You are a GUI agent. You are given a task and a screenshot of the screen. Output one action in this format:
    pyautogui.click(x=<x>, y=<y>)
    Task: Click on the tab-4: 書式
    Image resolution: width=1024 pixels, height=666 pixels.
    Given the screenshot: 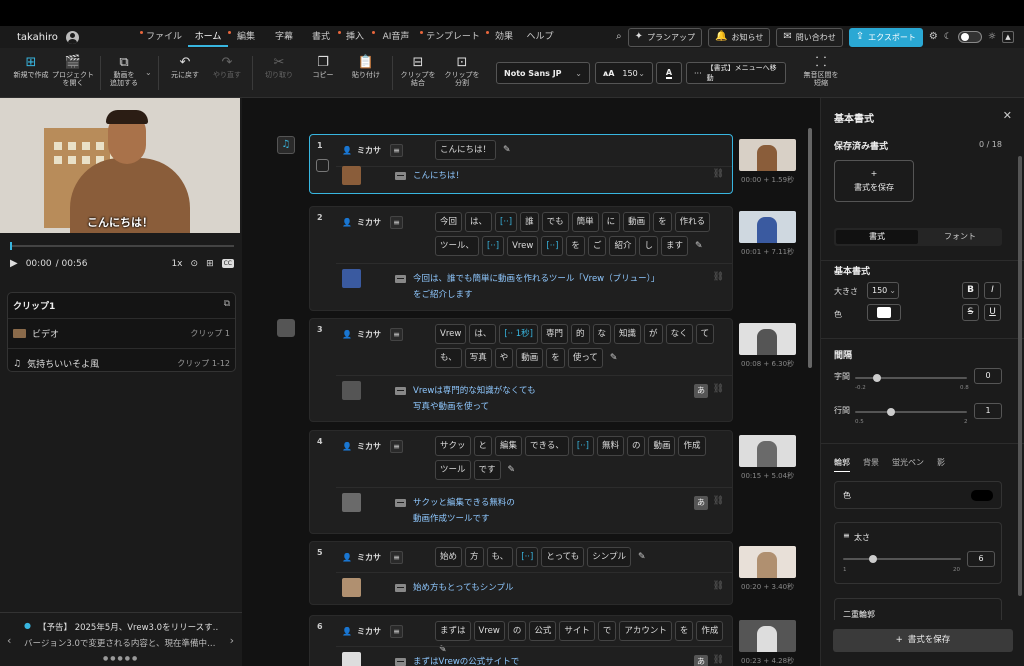 What is the action you would take?
    pyautogui.click(x=321, y=37)
    